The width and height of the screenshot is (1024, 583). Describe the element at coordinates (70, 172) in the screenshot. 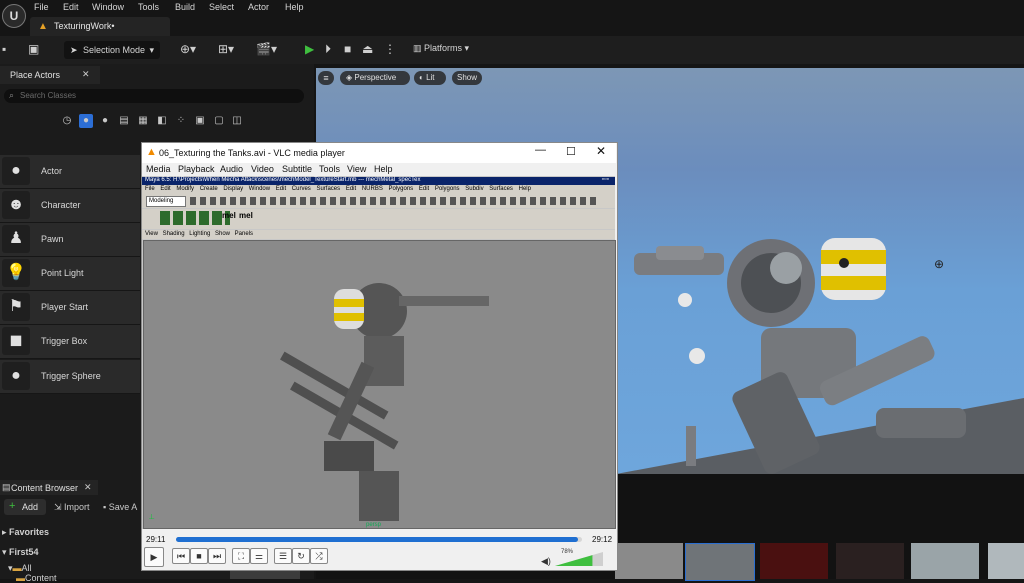

I see `actor-item-actor: ● Actor` at that location.